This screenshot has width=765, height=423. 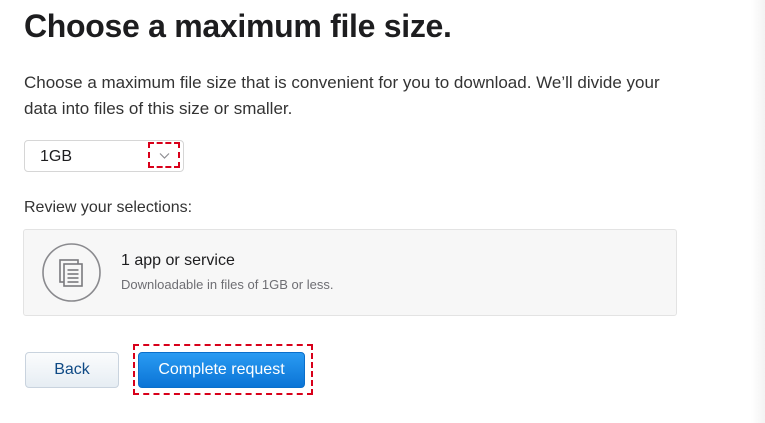 I want to click on review-label: Review your selections:, so click(x=108, y=207).